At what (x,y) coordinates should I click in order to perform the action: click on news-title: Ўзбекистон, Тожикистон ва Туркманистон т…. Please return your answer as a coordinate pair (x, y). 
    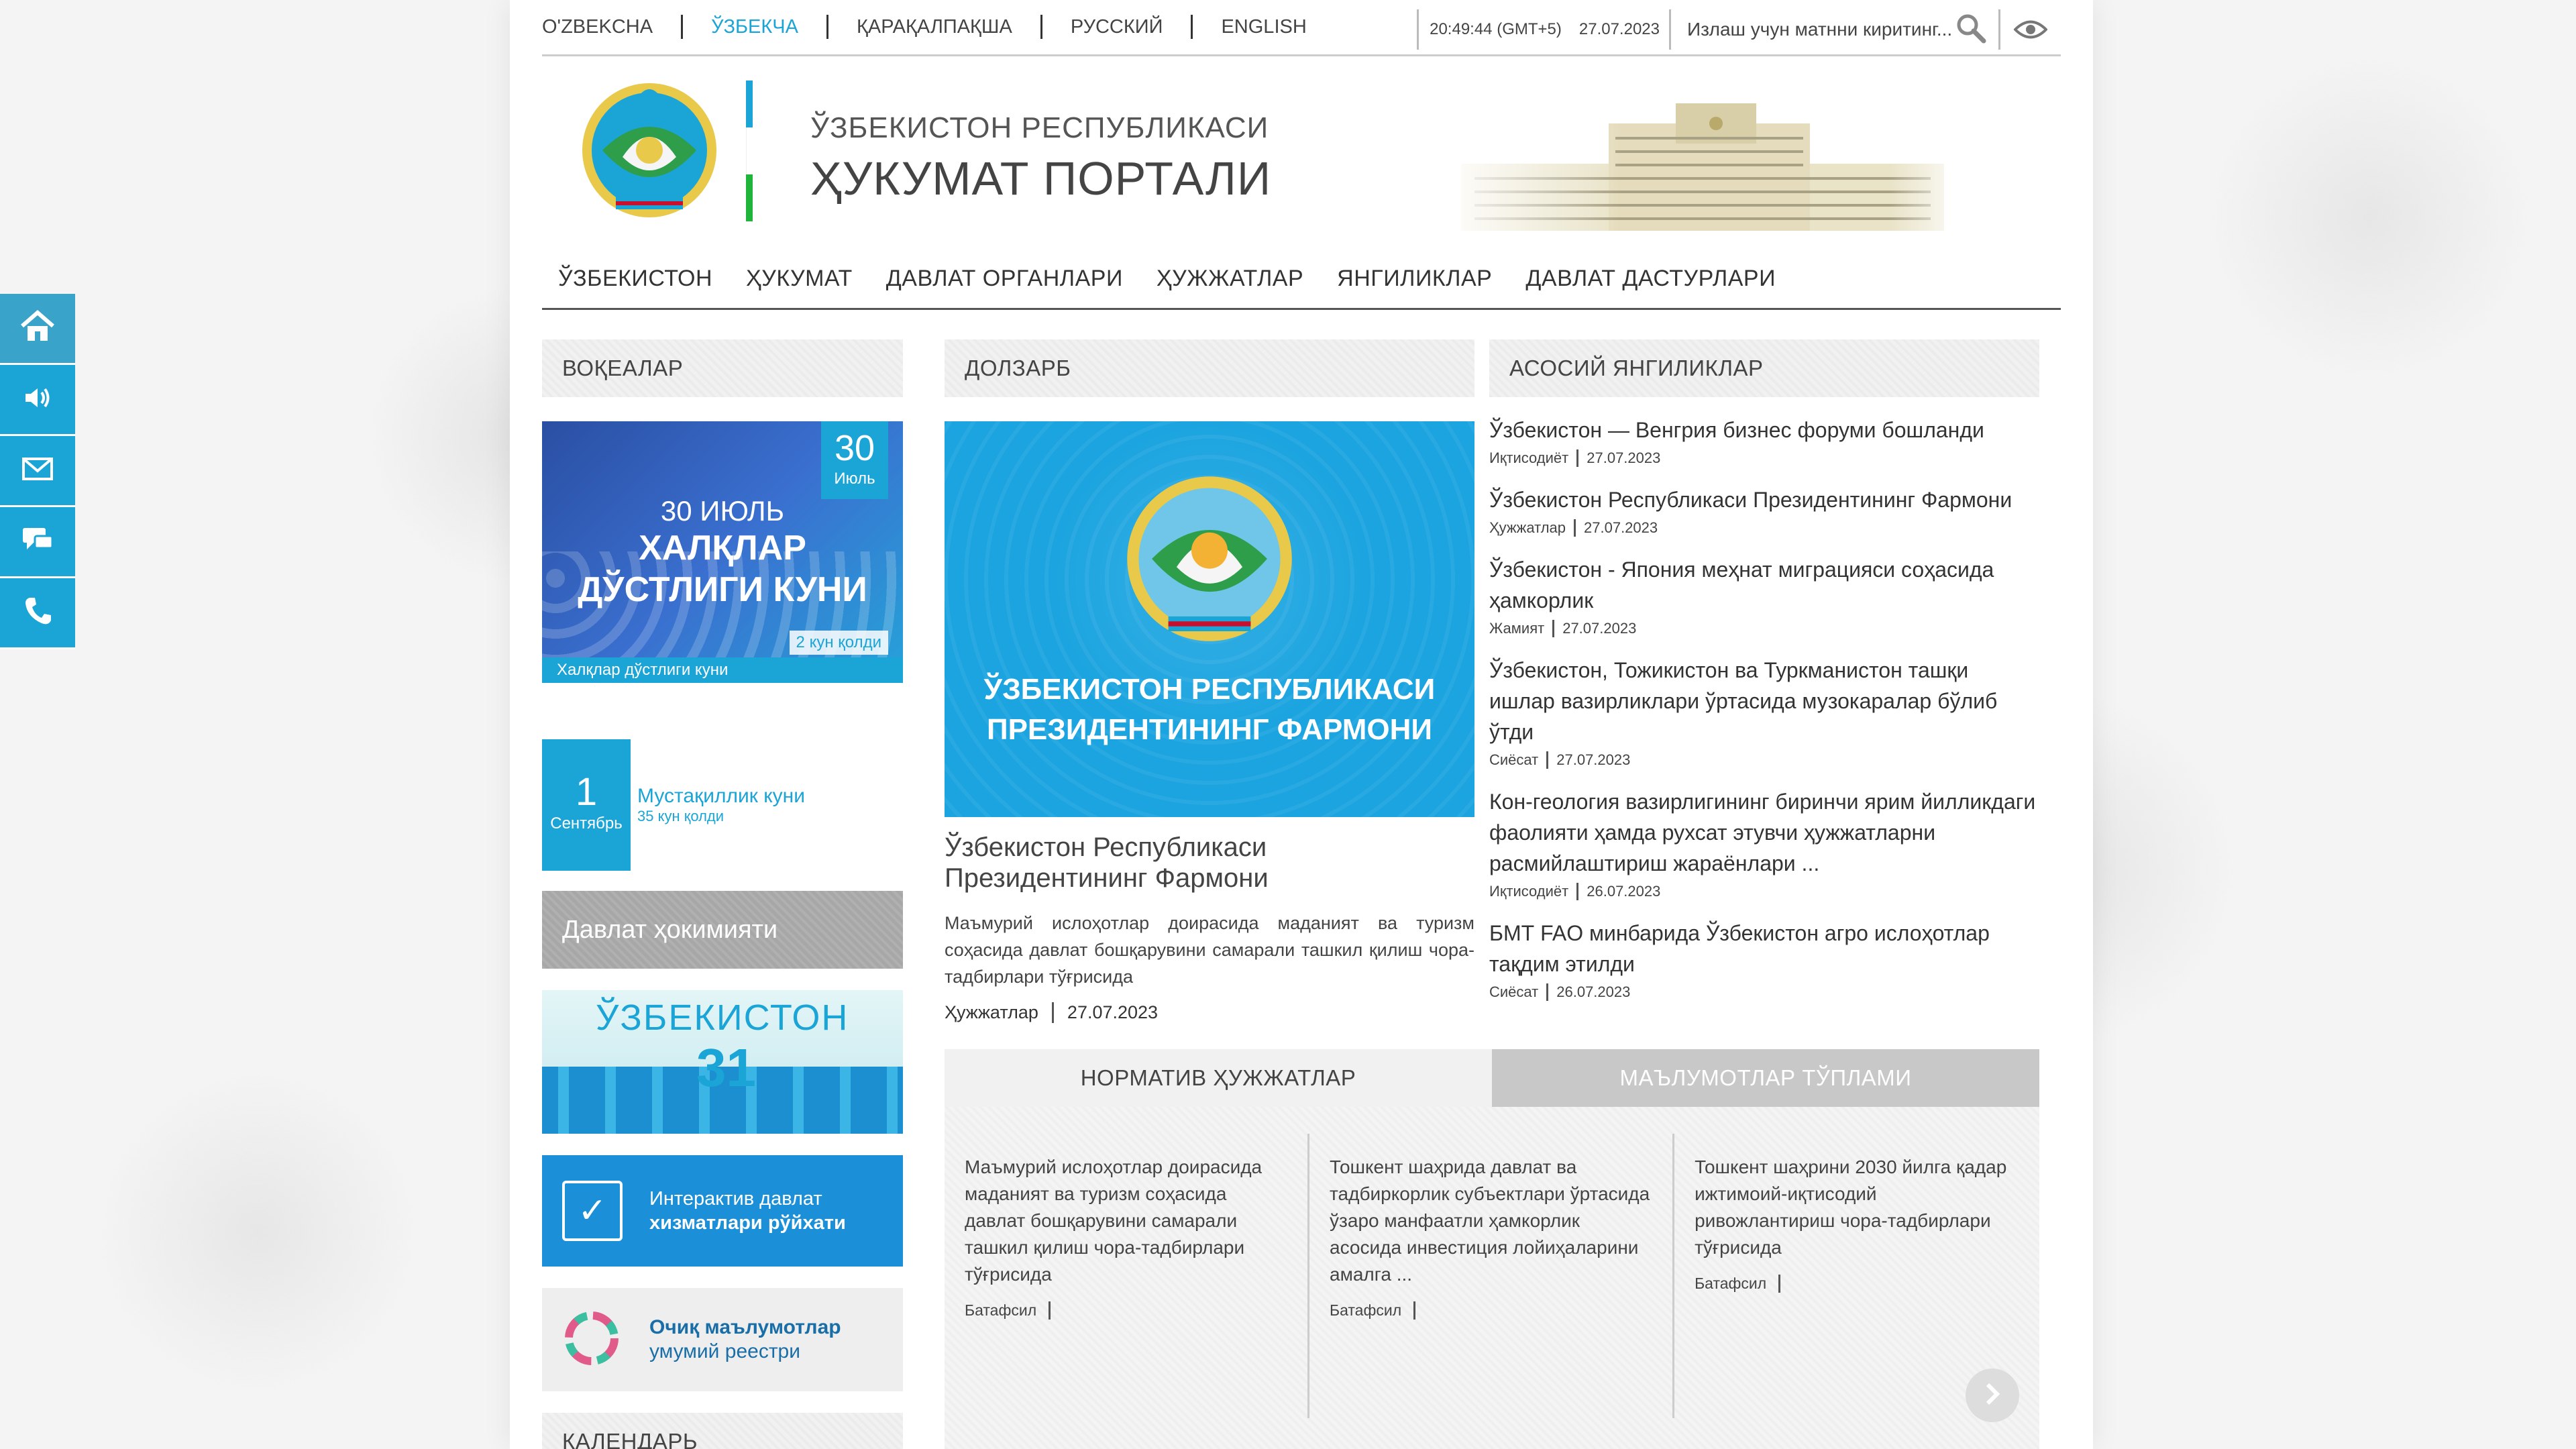
    Looking at the image, I should click on (1764, 701).